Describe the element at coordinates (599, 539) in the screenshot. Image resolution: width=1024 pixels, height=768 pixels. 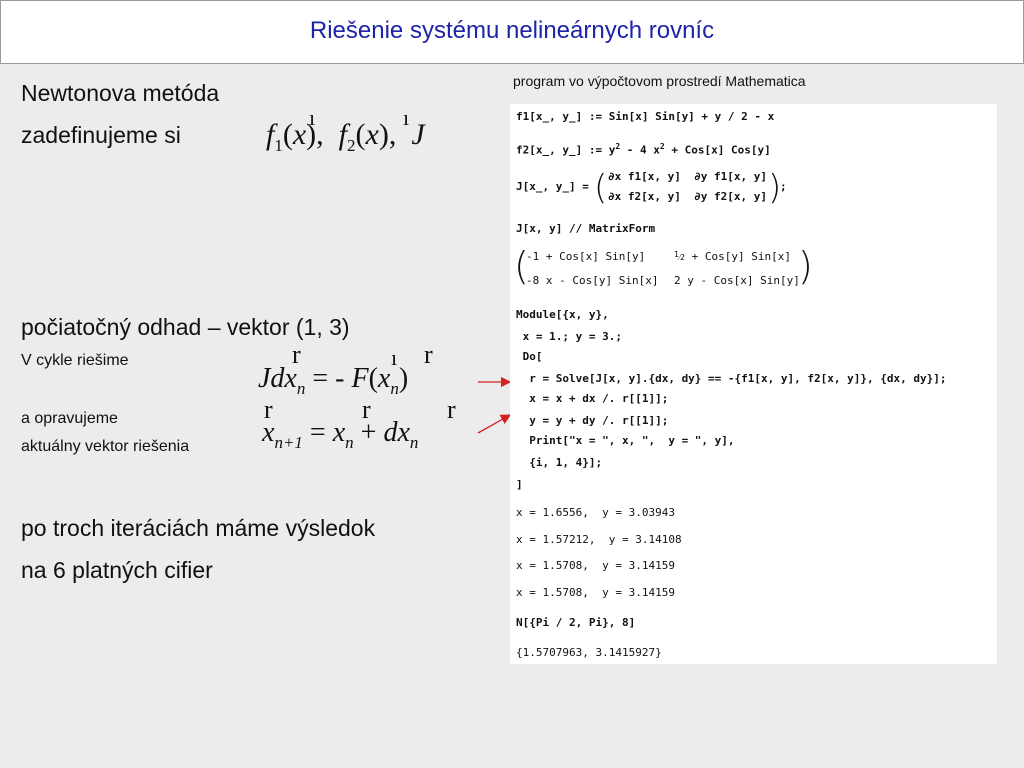
I see `output-line-2: x = 1.57212, y = 3.14108` at that location.